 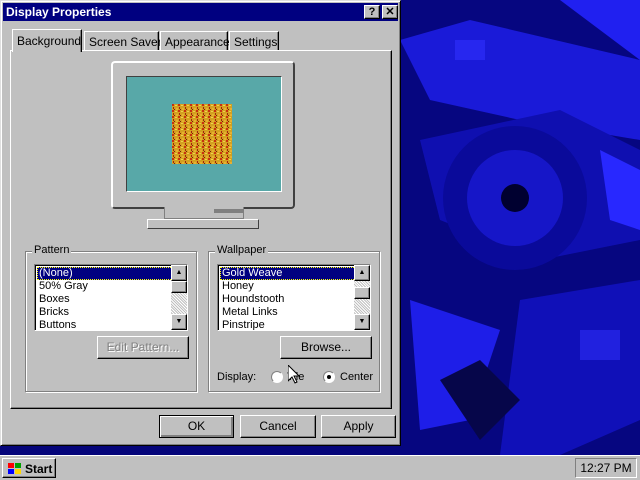 I want to click on ok-button: OK, so click(x=196, y=426).